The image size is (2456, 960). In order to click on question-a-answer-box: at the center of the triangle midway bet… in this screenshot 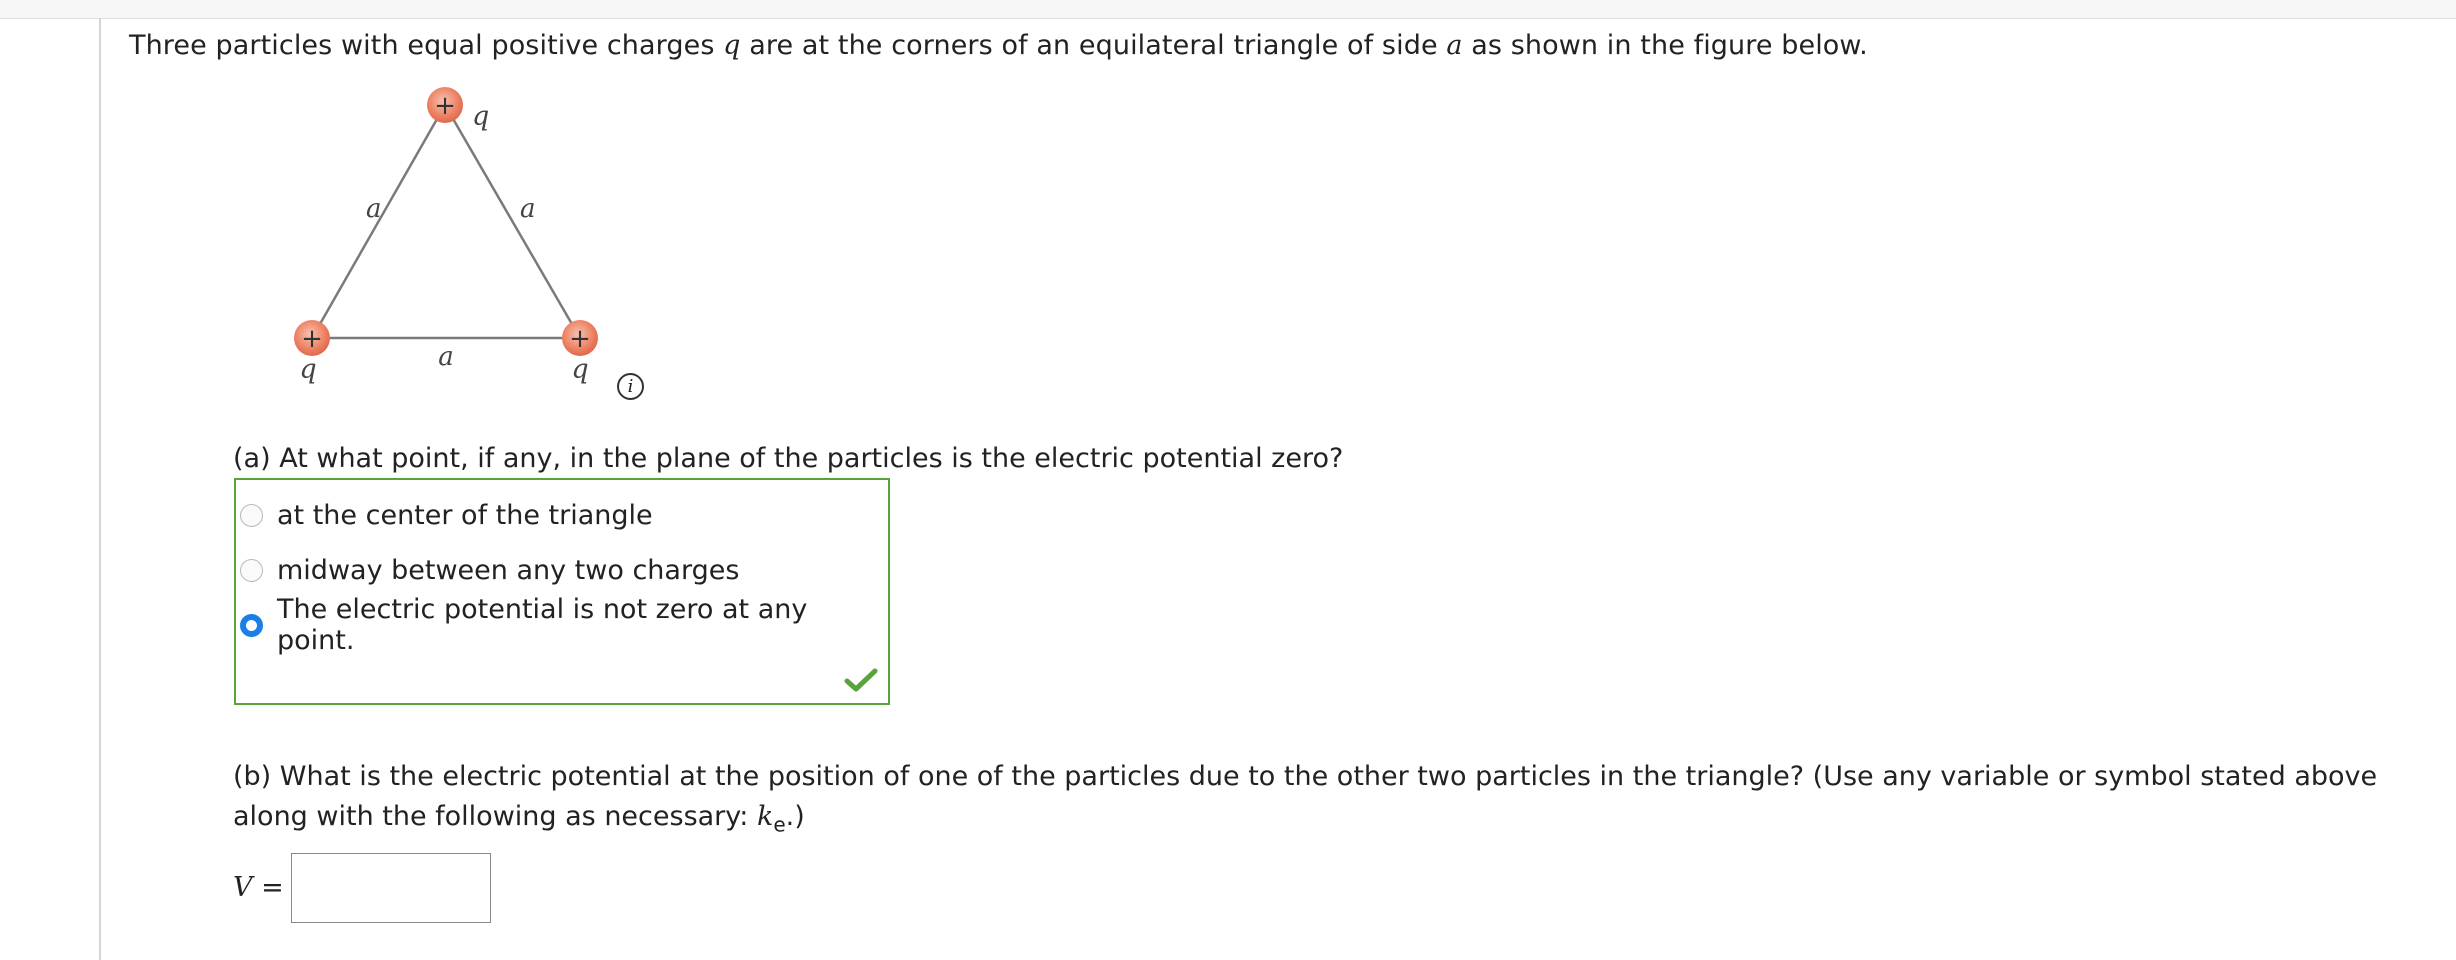, I will do `click(562, 591)`.